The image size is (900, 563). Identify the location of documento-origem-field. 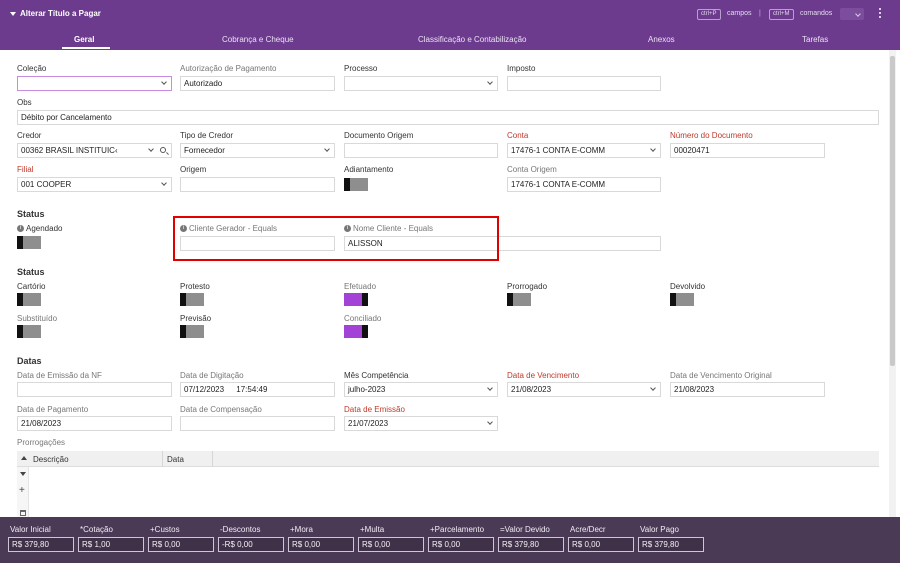
(421, 150).